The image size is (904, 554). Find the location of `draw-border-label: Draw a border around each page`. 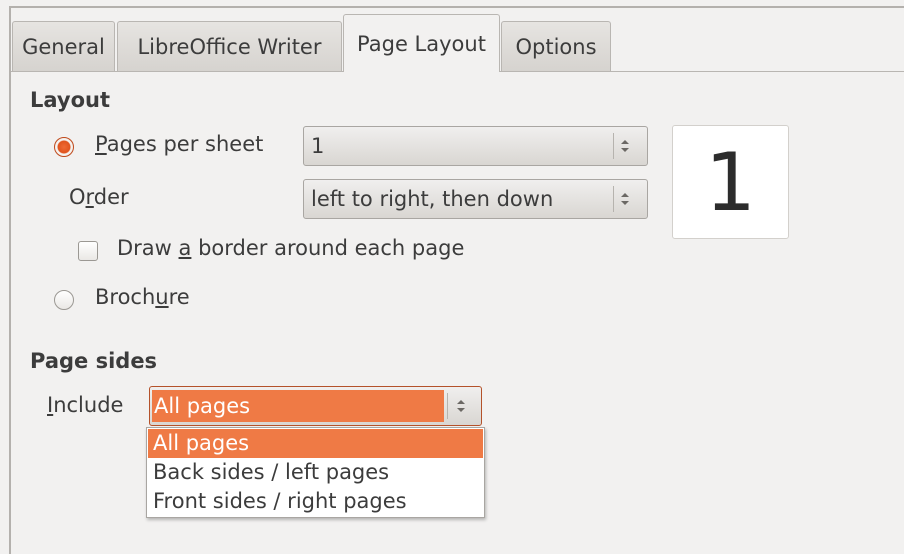

draw-border-label: Draw a border around each page is located at coordinates (290, 248).